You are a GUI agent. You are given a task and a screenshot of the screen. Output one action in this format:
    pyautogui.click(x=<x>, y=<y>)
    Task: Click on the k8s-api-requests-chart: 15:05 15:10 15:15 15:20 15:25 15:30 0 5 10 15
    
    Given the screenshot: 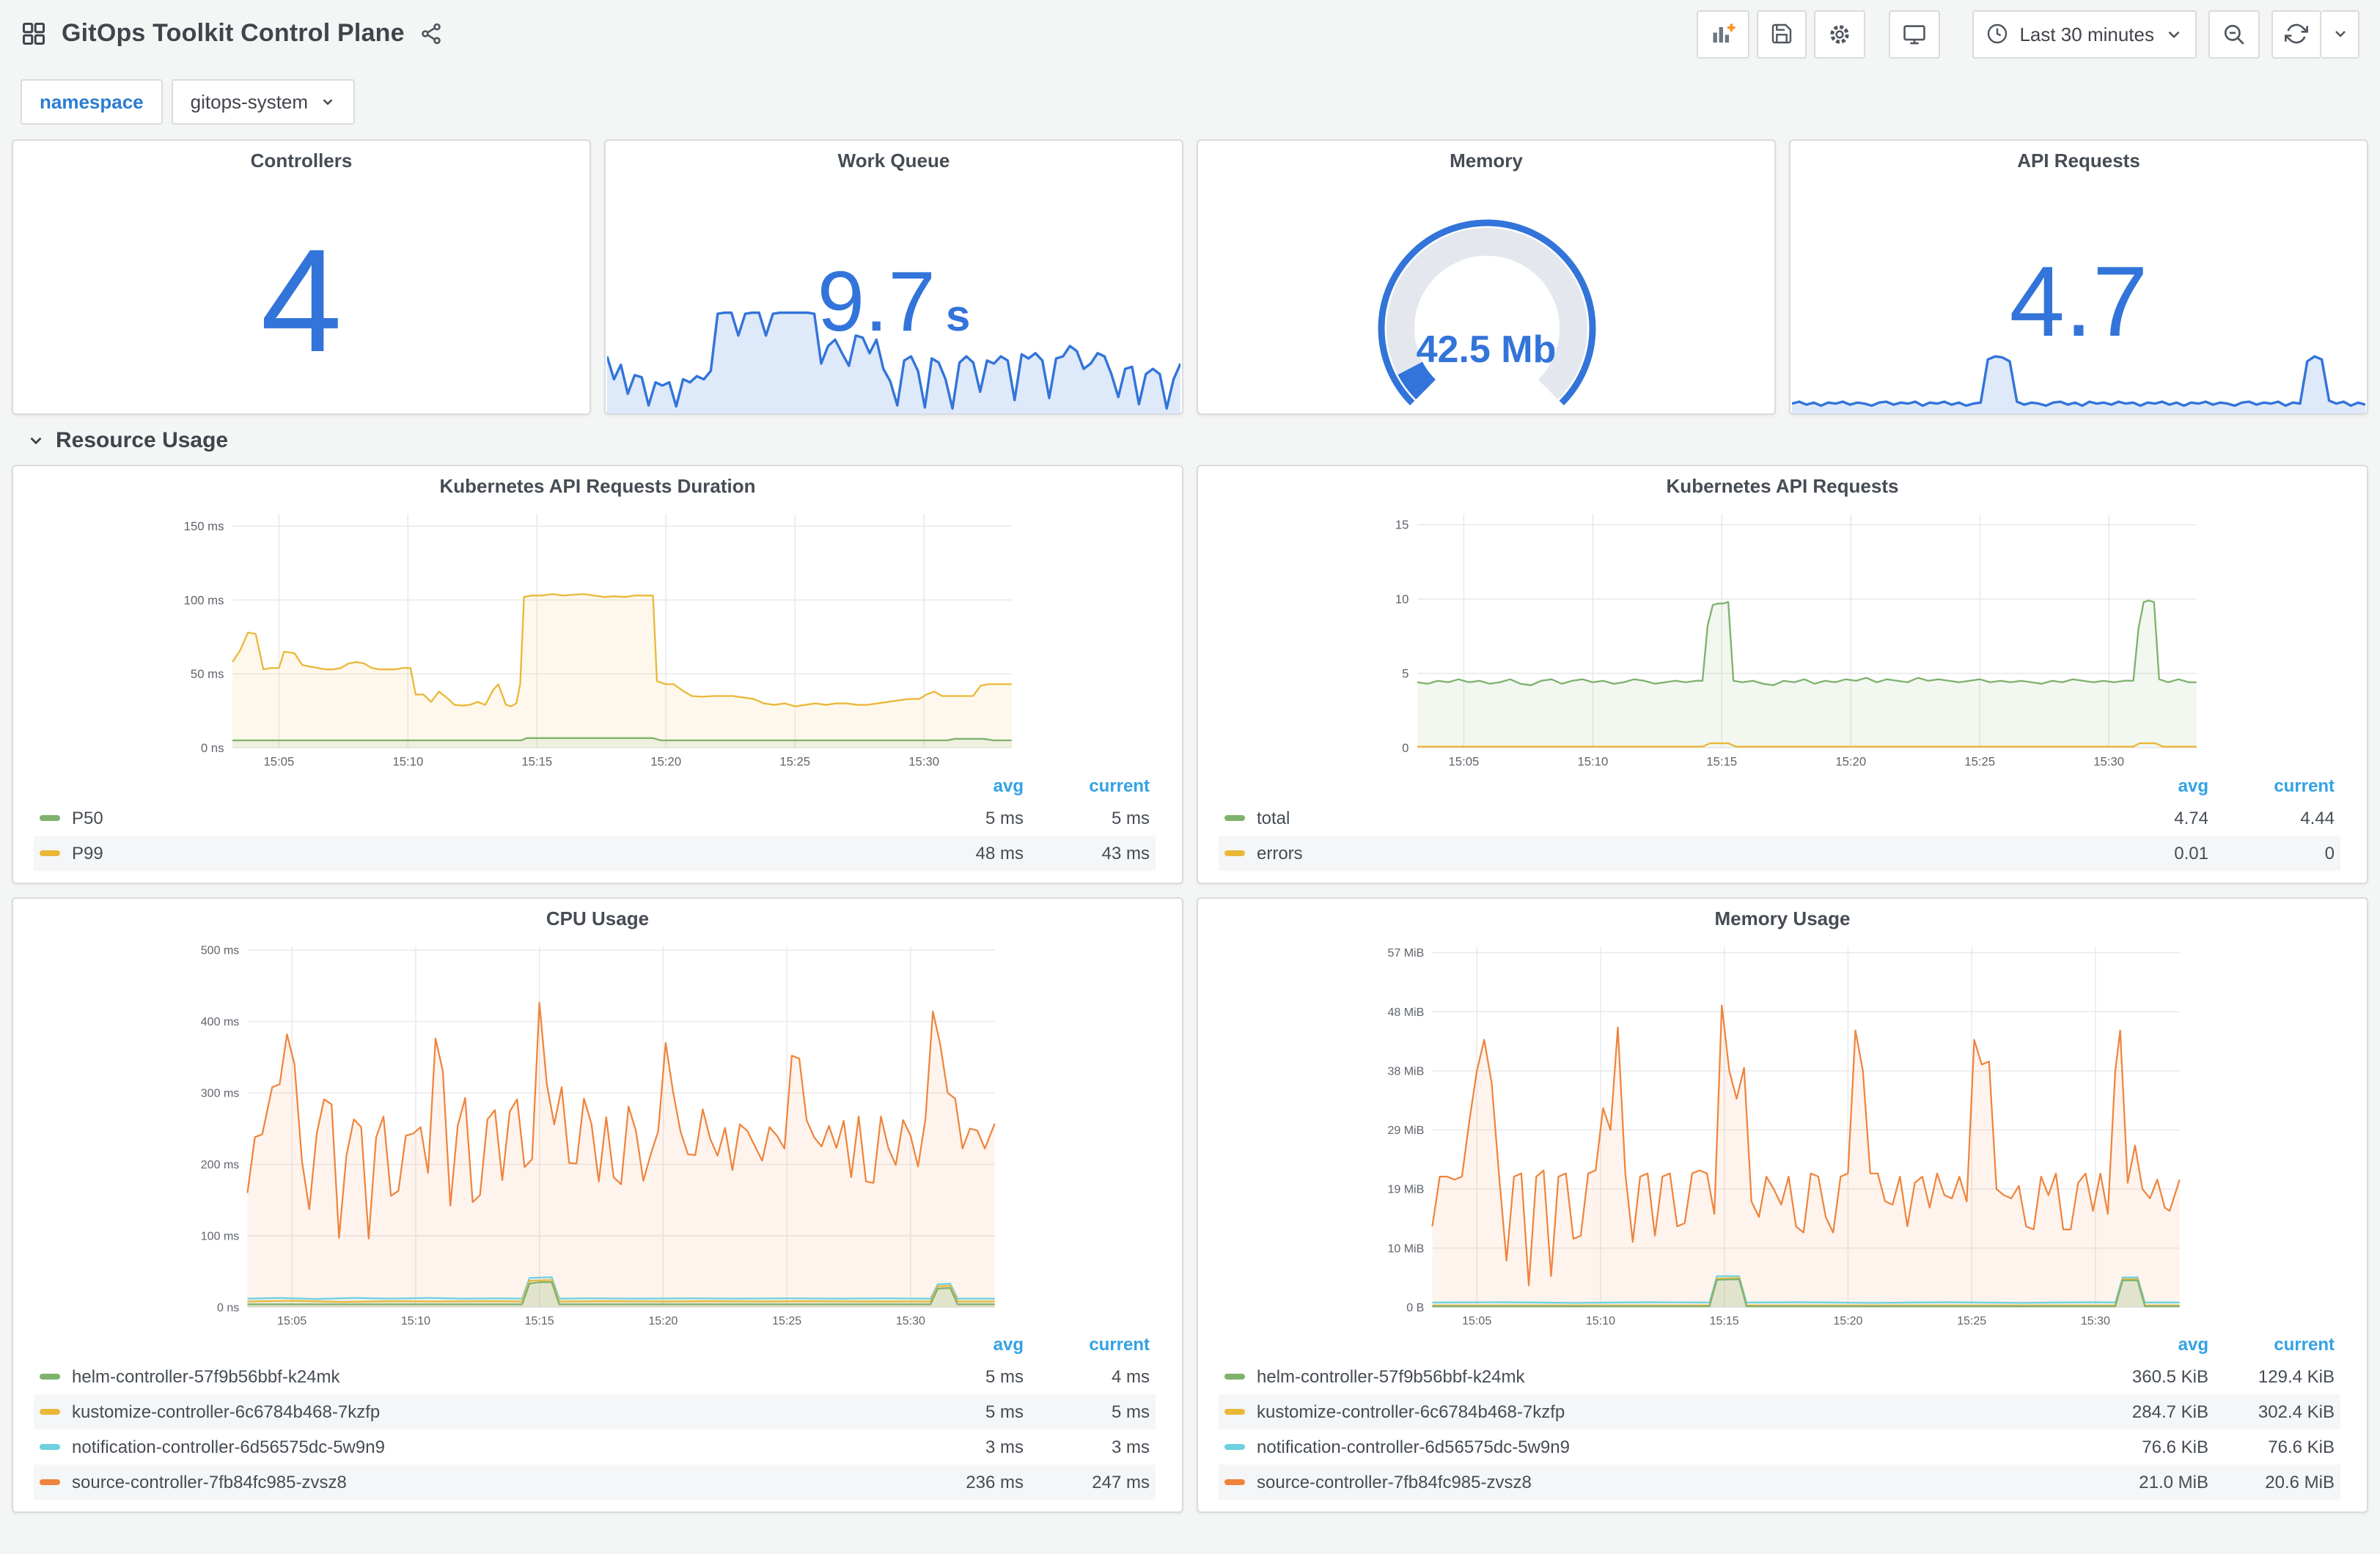 What is the action you would take?
    pyautogui.click(x=1796, y=641)
    